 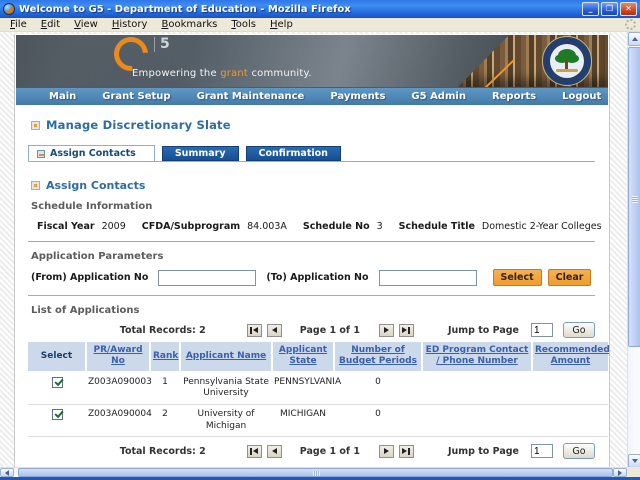 I want to click on column-pr-award-no: PR/Award No, so click(x=118, y=356).